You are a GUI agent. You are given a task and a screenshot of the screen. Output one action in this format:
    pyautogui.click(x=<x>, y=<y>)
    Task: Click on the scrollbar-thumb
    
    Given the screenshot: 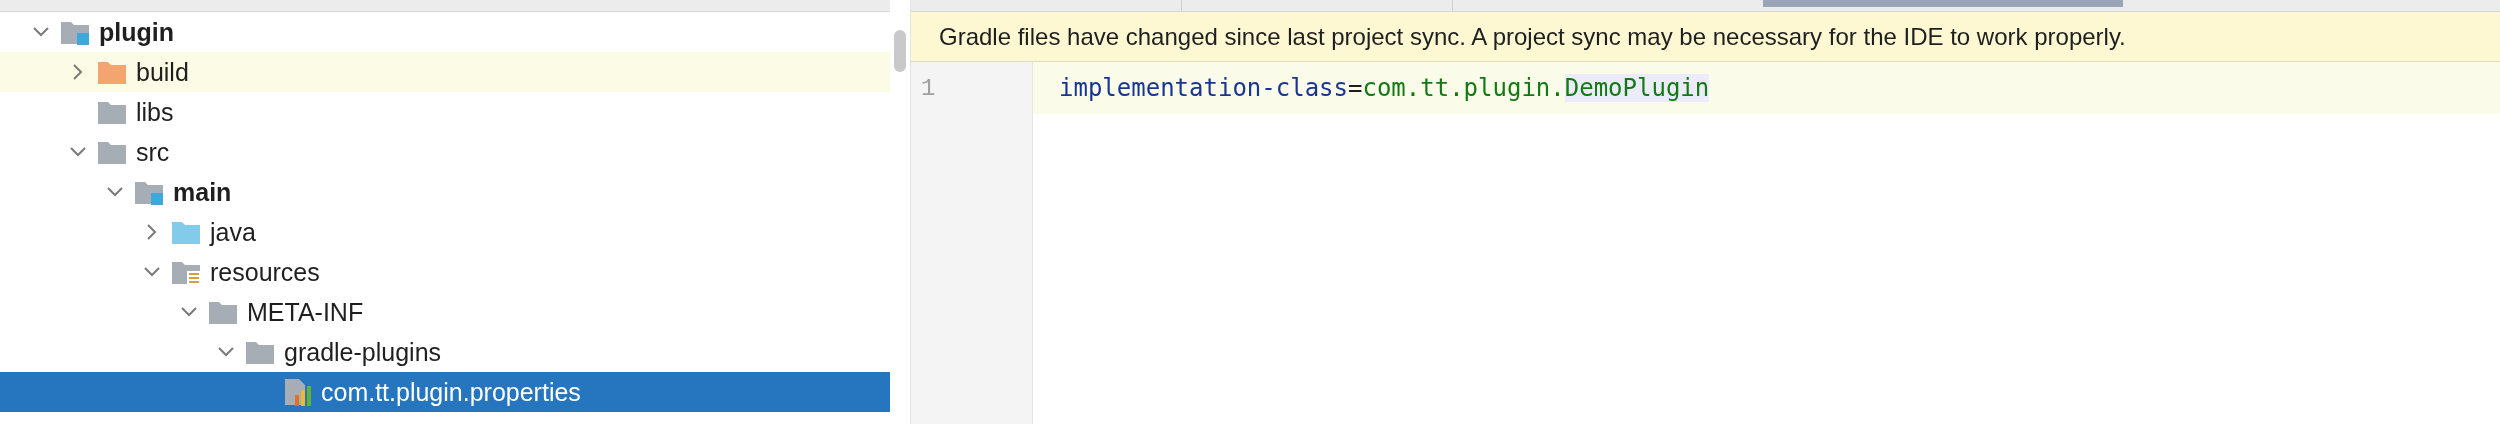 What is the action you would take?
    pyautogui.click(x=900, y=51)
    